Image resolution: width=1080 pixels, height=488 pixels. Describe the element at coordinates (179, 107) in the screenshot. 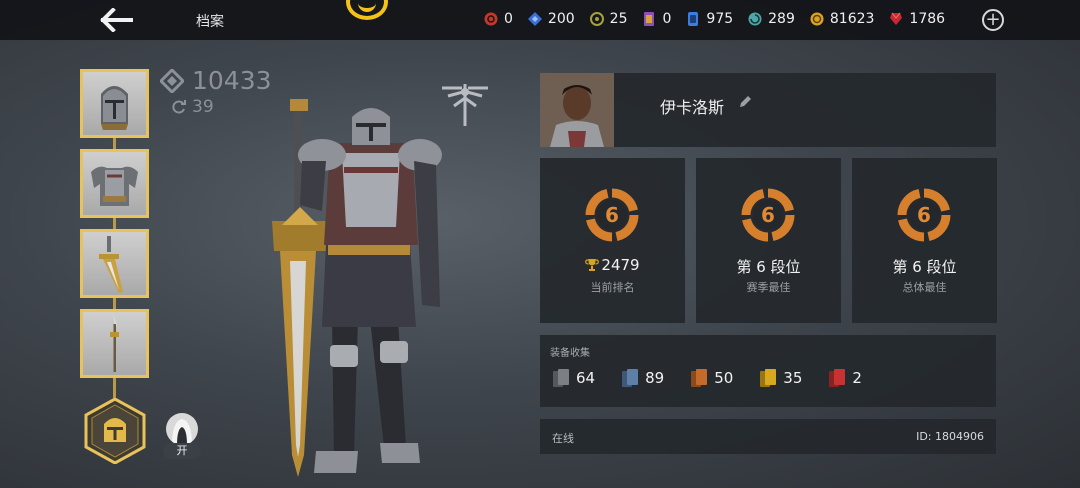

I see `refresh-icon` at that location.